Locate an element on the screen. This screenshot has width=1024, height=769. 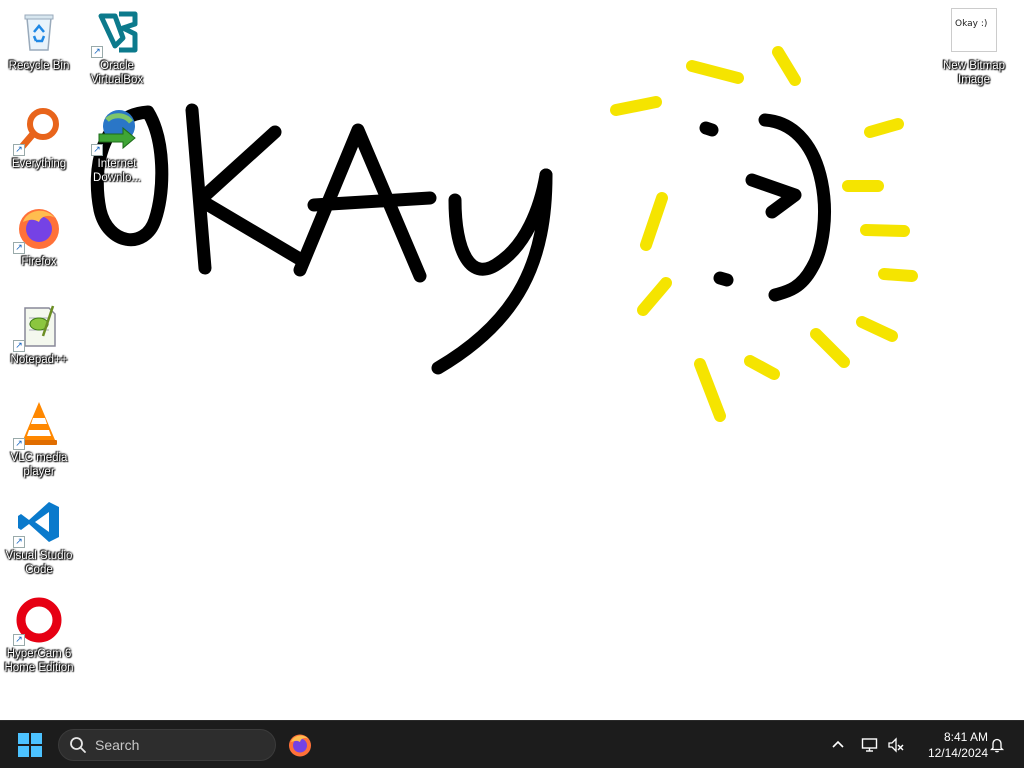
desktop-icon-label: Recycle Bin is located at coordinates (39, 66).